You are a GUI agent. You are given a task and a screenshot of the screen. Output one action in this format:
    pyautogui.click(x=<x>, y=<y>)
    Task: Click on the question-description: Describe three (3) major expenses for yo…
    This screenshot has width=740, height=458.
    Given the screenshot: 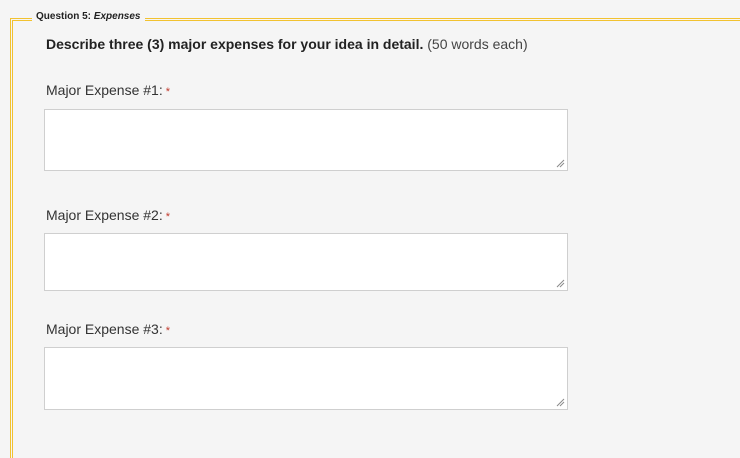 What is the action you would take?
    pyautogui.click(x=287, y=44)
    